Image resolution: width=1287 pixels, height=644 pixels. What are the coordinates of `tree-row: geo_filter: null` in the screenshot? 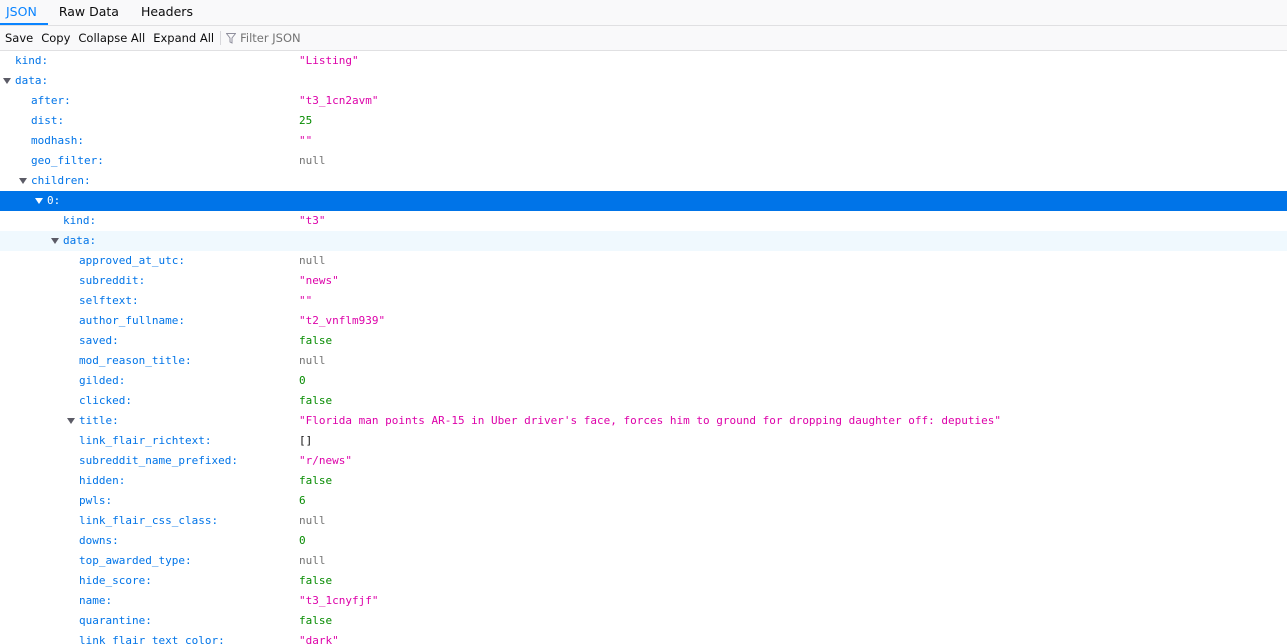 It's located at (643, 161).